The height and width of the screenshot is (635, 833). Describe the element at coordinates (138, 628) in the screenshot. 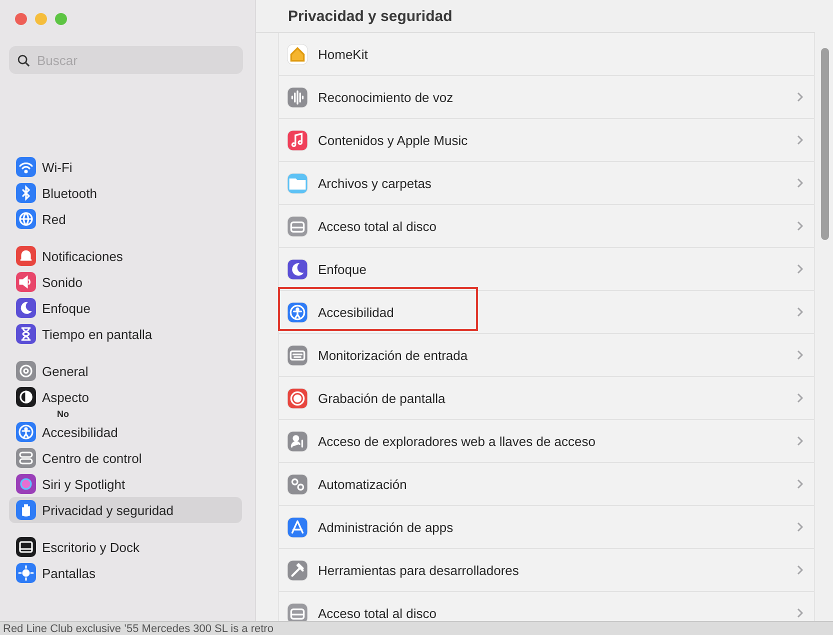

I see `ticker-text: Red Line Club exclusive ’55 Mercedes 300 SL is a retro` at that location.